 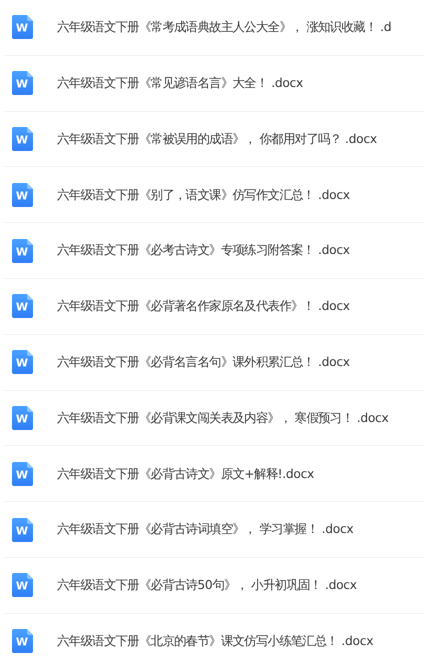 I want to click on file-row: W 六年级语文下册《必背古诗文》原文+解释!.docx, so click(x=214, y=474).